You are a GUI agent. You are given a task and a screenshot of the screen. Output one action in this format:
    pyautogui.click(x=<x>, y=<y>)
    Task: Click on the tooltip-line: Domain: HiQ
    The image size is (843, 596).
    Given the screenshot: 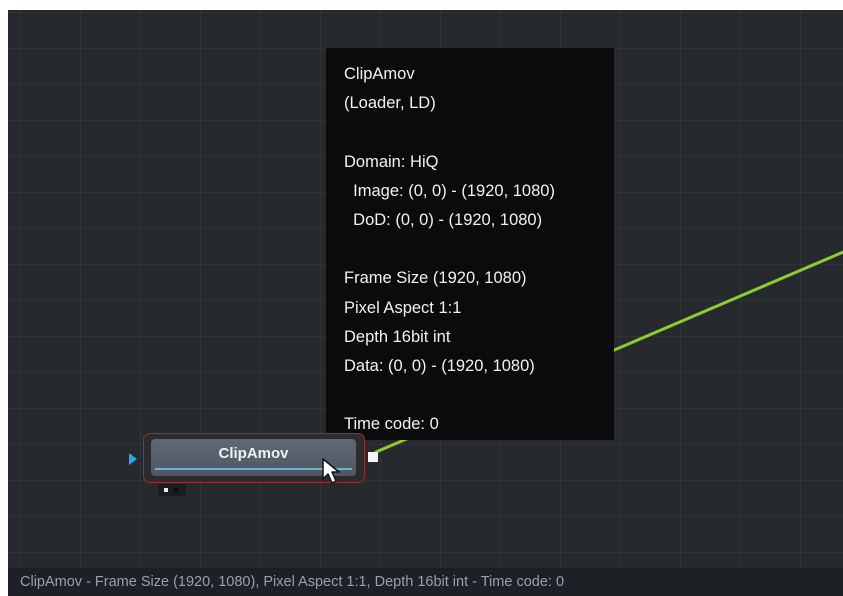 What is the action you would take?
    pyautogui.click(x=391, y=161)
    